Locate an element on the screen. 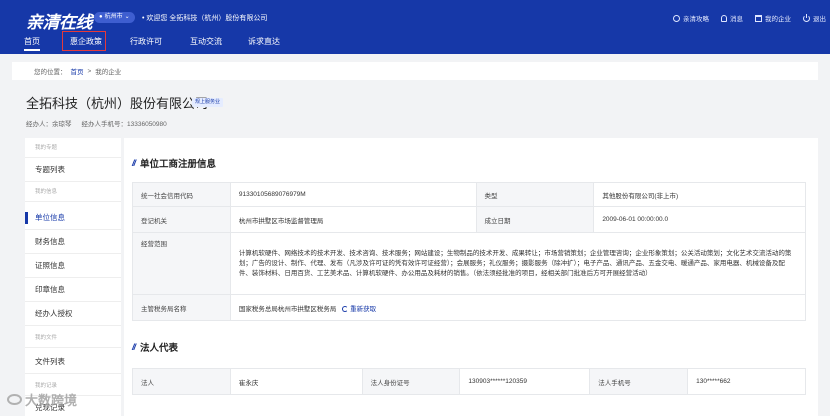  breadcrumb: 您的位置： 首页 > 我的企业 is located at coordinates (415, 71).